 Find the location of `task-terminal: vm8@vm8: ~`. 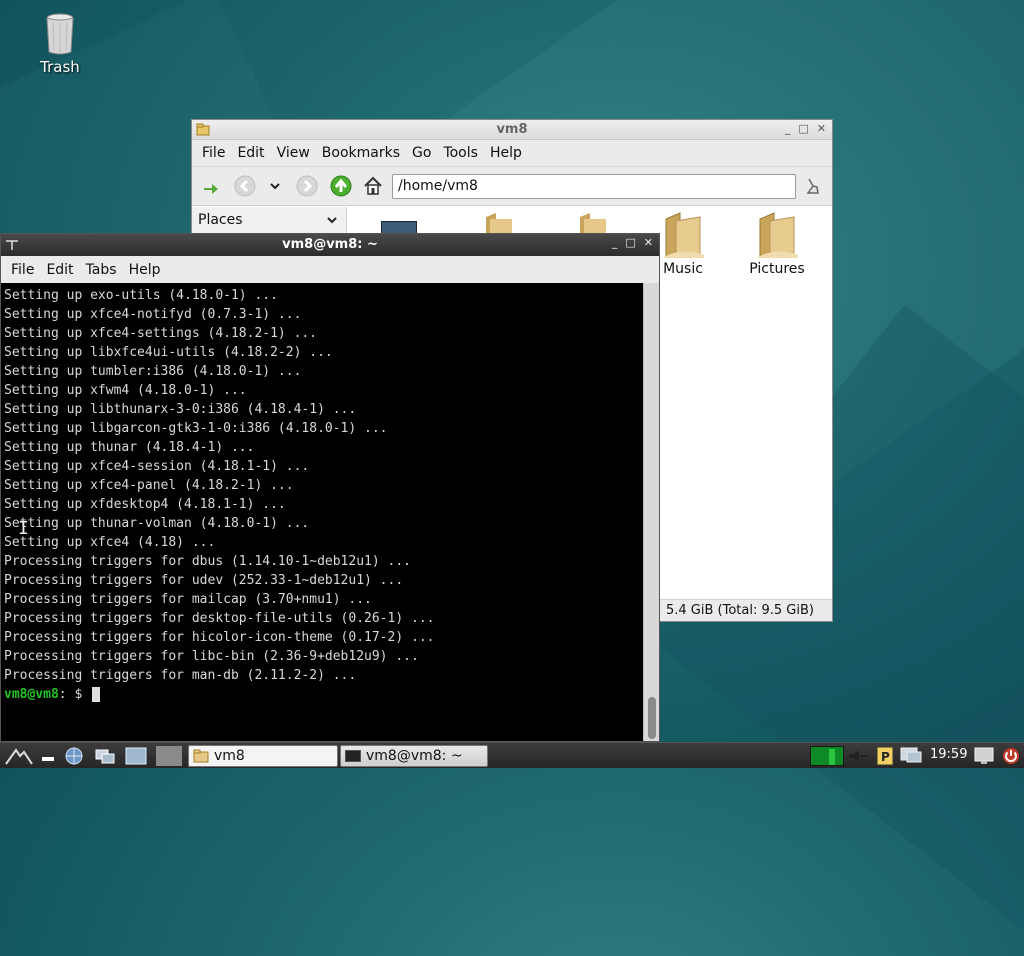

task-terminal: vm8@vm8: ~ is located at coordinates (414, 756).